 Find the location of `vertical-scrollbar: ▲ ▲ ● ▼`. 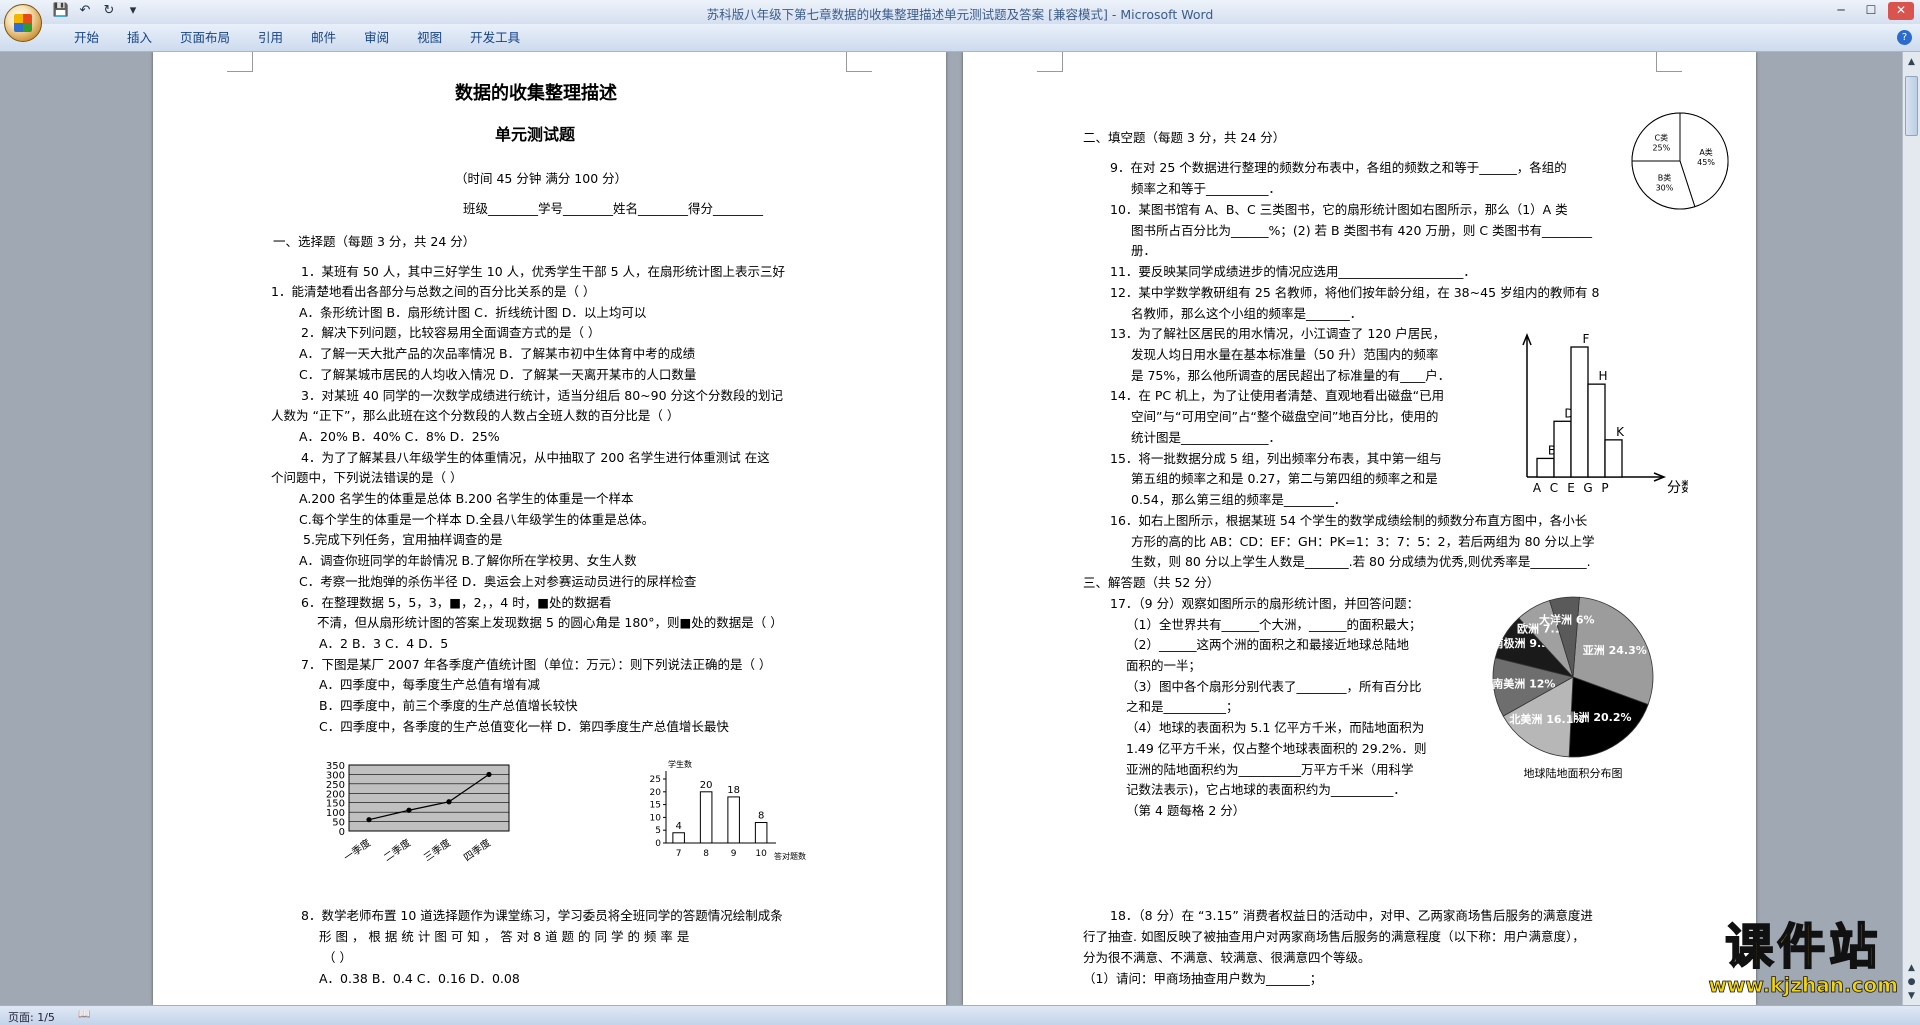

vertical-scrollbar: ▲ ▲ ● ▼ is located at coordinates (1911, 528).